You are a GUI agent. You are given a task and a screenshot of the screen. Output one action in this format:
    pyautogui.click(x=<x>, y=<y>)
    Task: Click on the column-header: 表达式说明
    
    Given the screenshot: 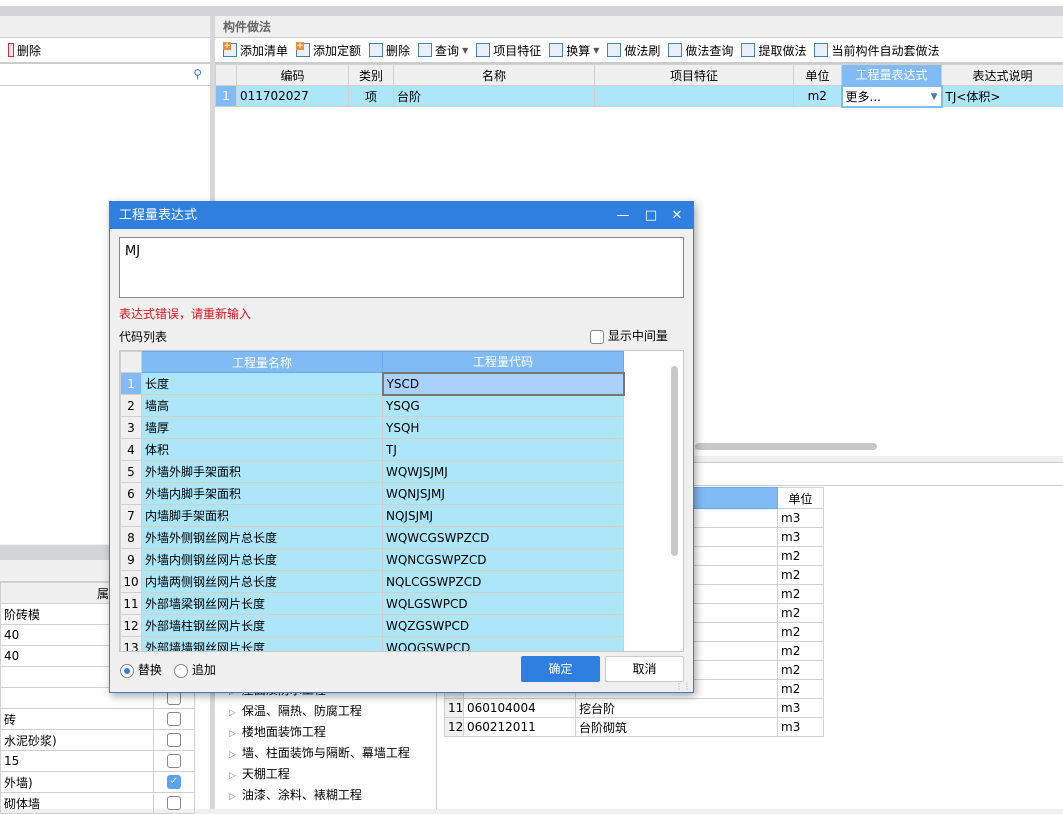 What is the action you would take?
    pyautogui.click(x=1002, y=75)
    